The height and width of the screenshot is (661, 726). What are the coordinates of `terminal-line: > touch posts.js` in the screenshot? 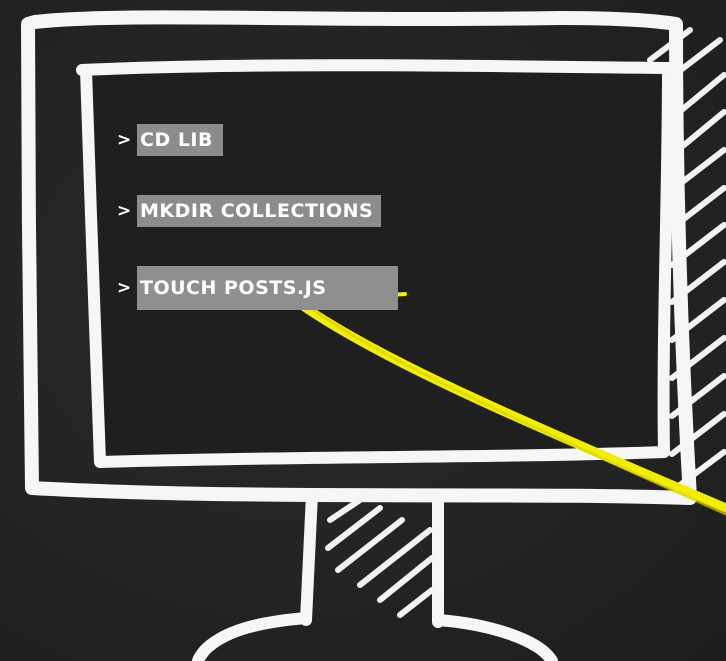 It's located at (257, 288).